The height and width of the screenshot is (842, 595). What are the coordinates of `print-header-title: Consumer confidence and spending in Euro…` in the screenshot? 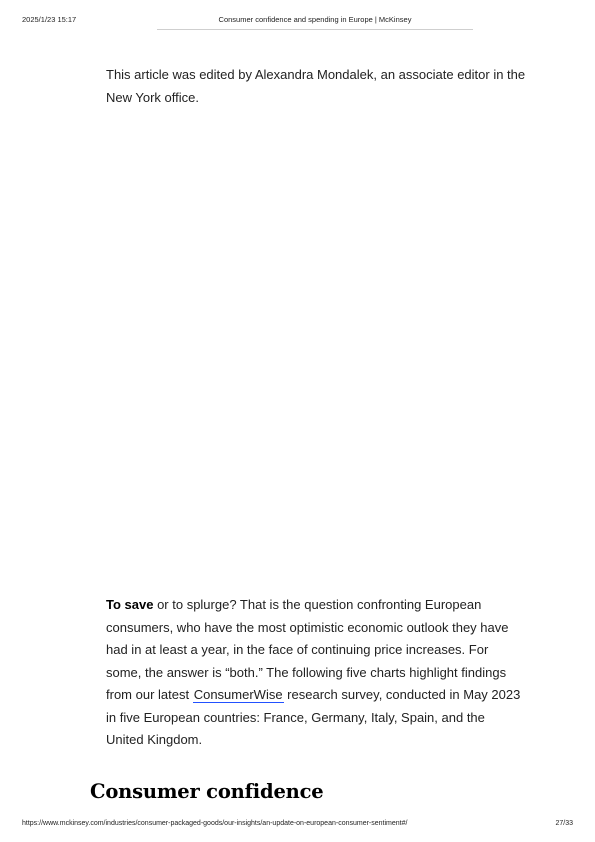 It's located at (315, 19).